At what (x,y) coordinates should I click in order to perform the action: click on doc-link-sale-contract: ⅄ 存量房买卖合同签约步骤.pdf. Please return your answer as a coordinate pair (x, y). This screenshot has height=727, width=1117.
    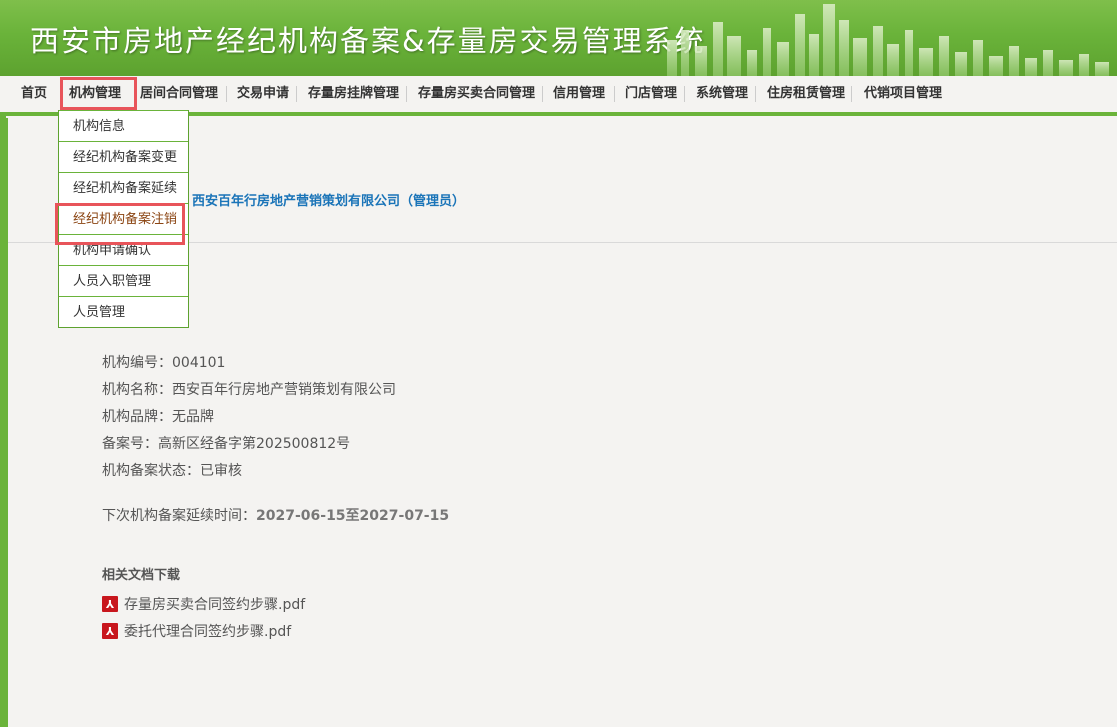
    Looking at the image, I should click on (203, 604).